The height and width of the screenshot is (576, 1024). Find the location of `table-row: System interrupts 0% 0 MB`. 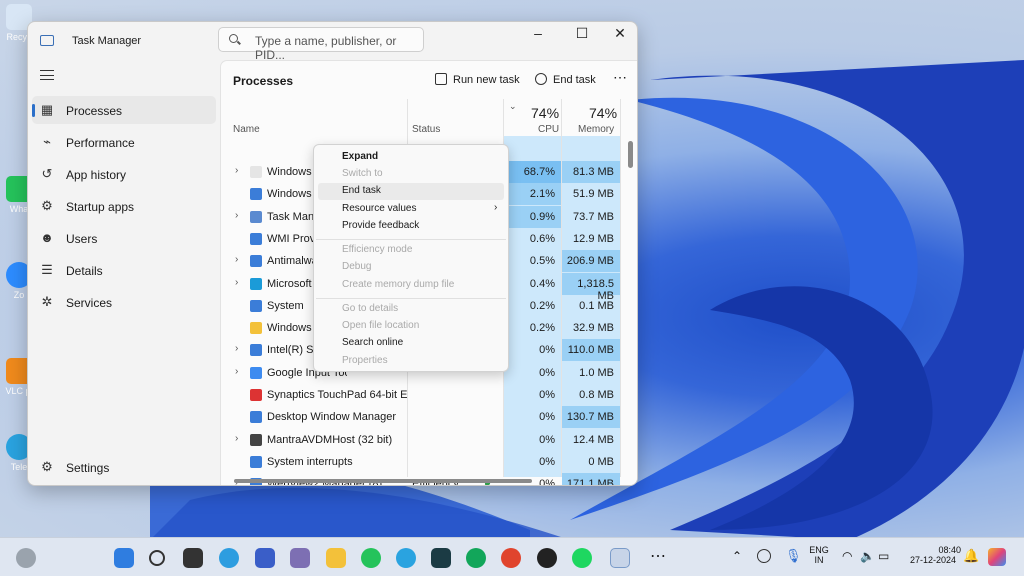

table-row: System interrupts 0% 0 MB is located at coordinates (421, 462).